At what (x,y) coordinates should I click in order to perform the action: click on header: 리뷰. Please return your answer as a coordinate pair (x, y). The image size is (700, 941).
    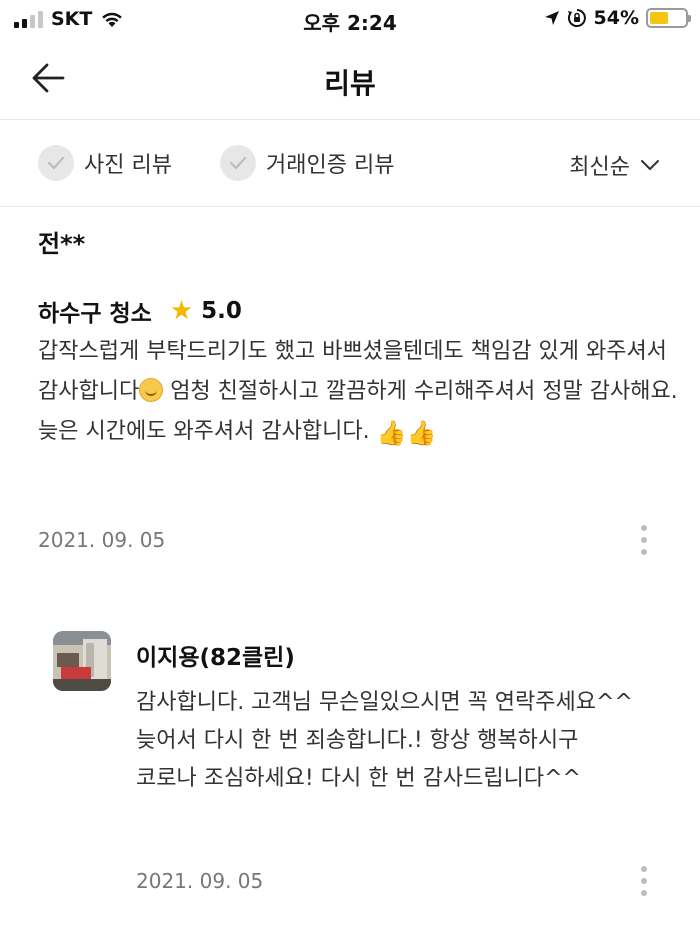
    Looking at the image, I should click on (350, 81).